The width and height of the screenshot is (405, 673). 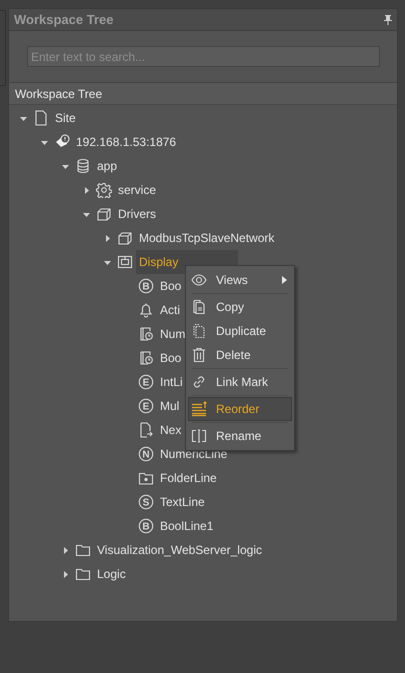 I want to click on tree-item: FolderLine, so click(x=188, y=478).